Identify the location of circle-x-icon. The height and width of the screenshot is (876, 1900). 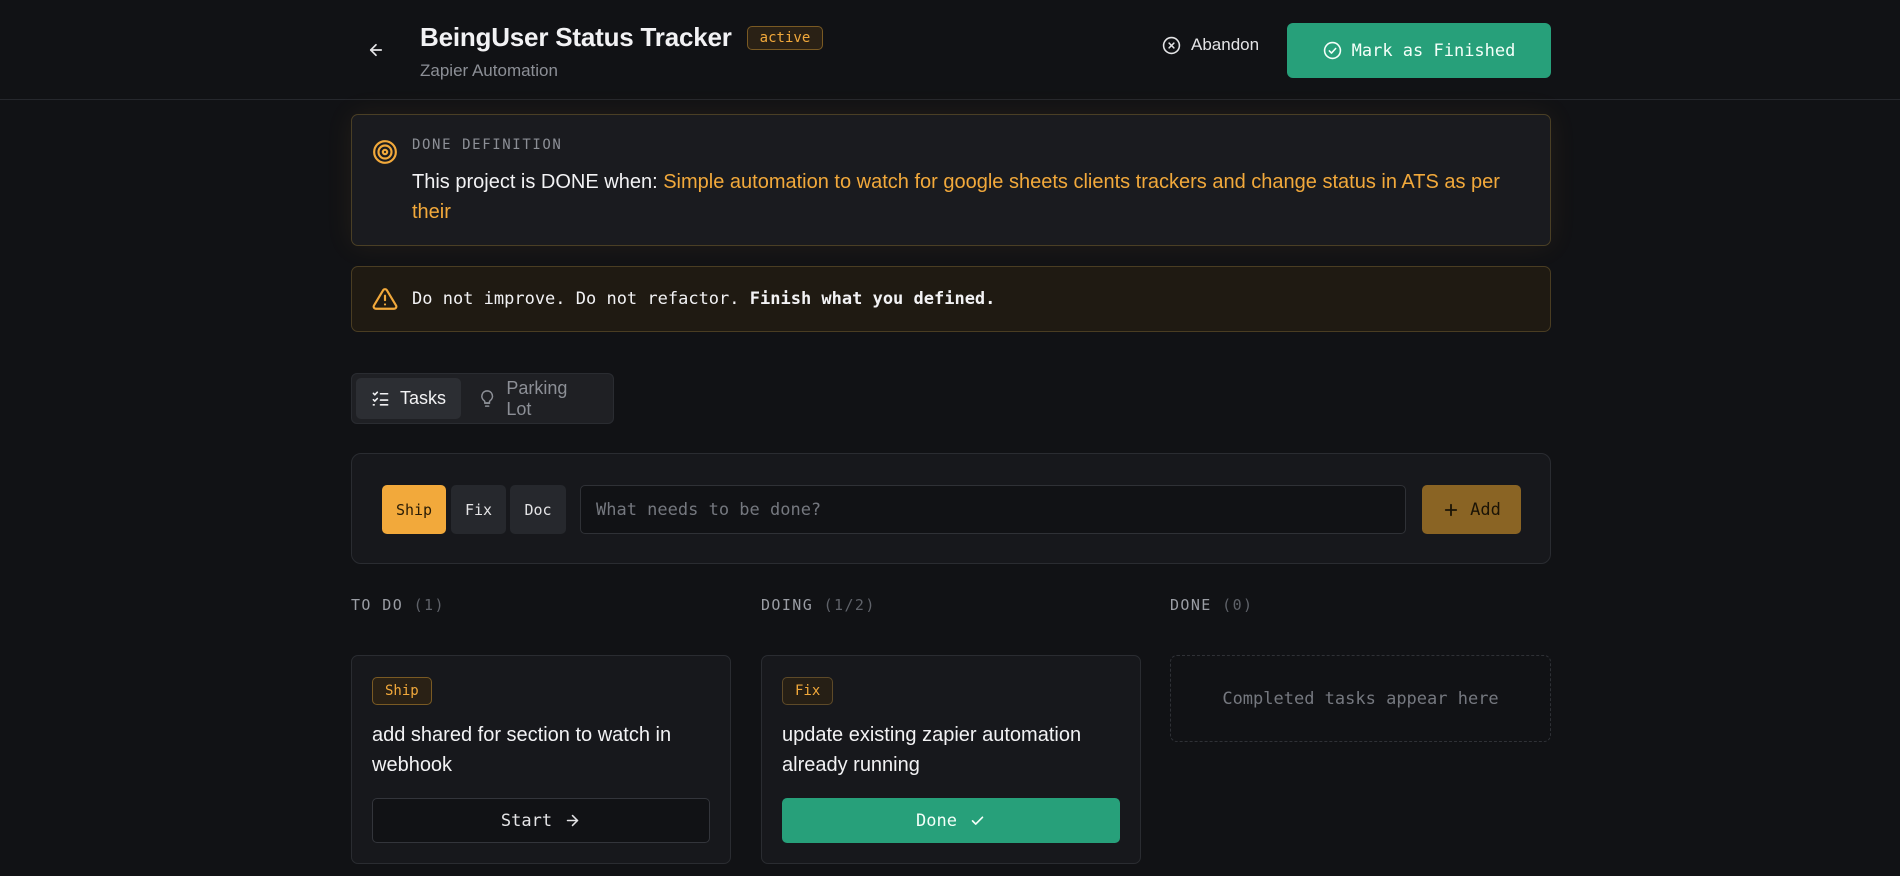
(1171, 45).